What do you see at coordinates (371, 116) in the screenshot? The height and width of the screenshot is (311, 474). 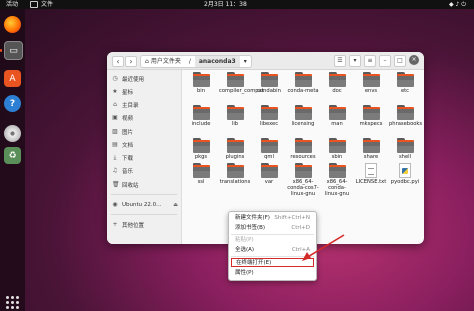 I see `folder-item: mkspecs` at bounding box center [371, 116].